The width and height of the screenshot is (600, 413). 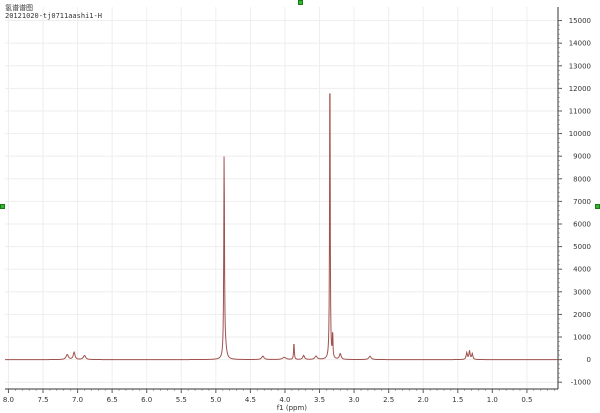 What do you see at coordinates (284, 400) in the screenshot?
I see `x-tick-label: 4.0` at bounding box center [284, 400].